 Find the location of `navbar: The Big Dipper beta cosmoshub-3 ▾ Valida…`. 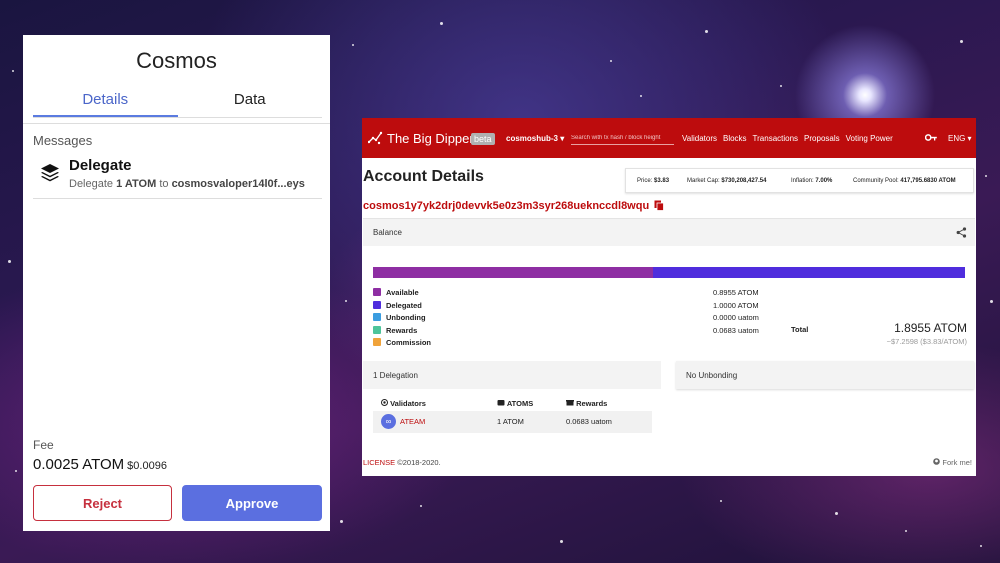

navbar: The Big Dipper beta cosmoshub-3 ▾ Valida… is located at coordinates (669, 138).